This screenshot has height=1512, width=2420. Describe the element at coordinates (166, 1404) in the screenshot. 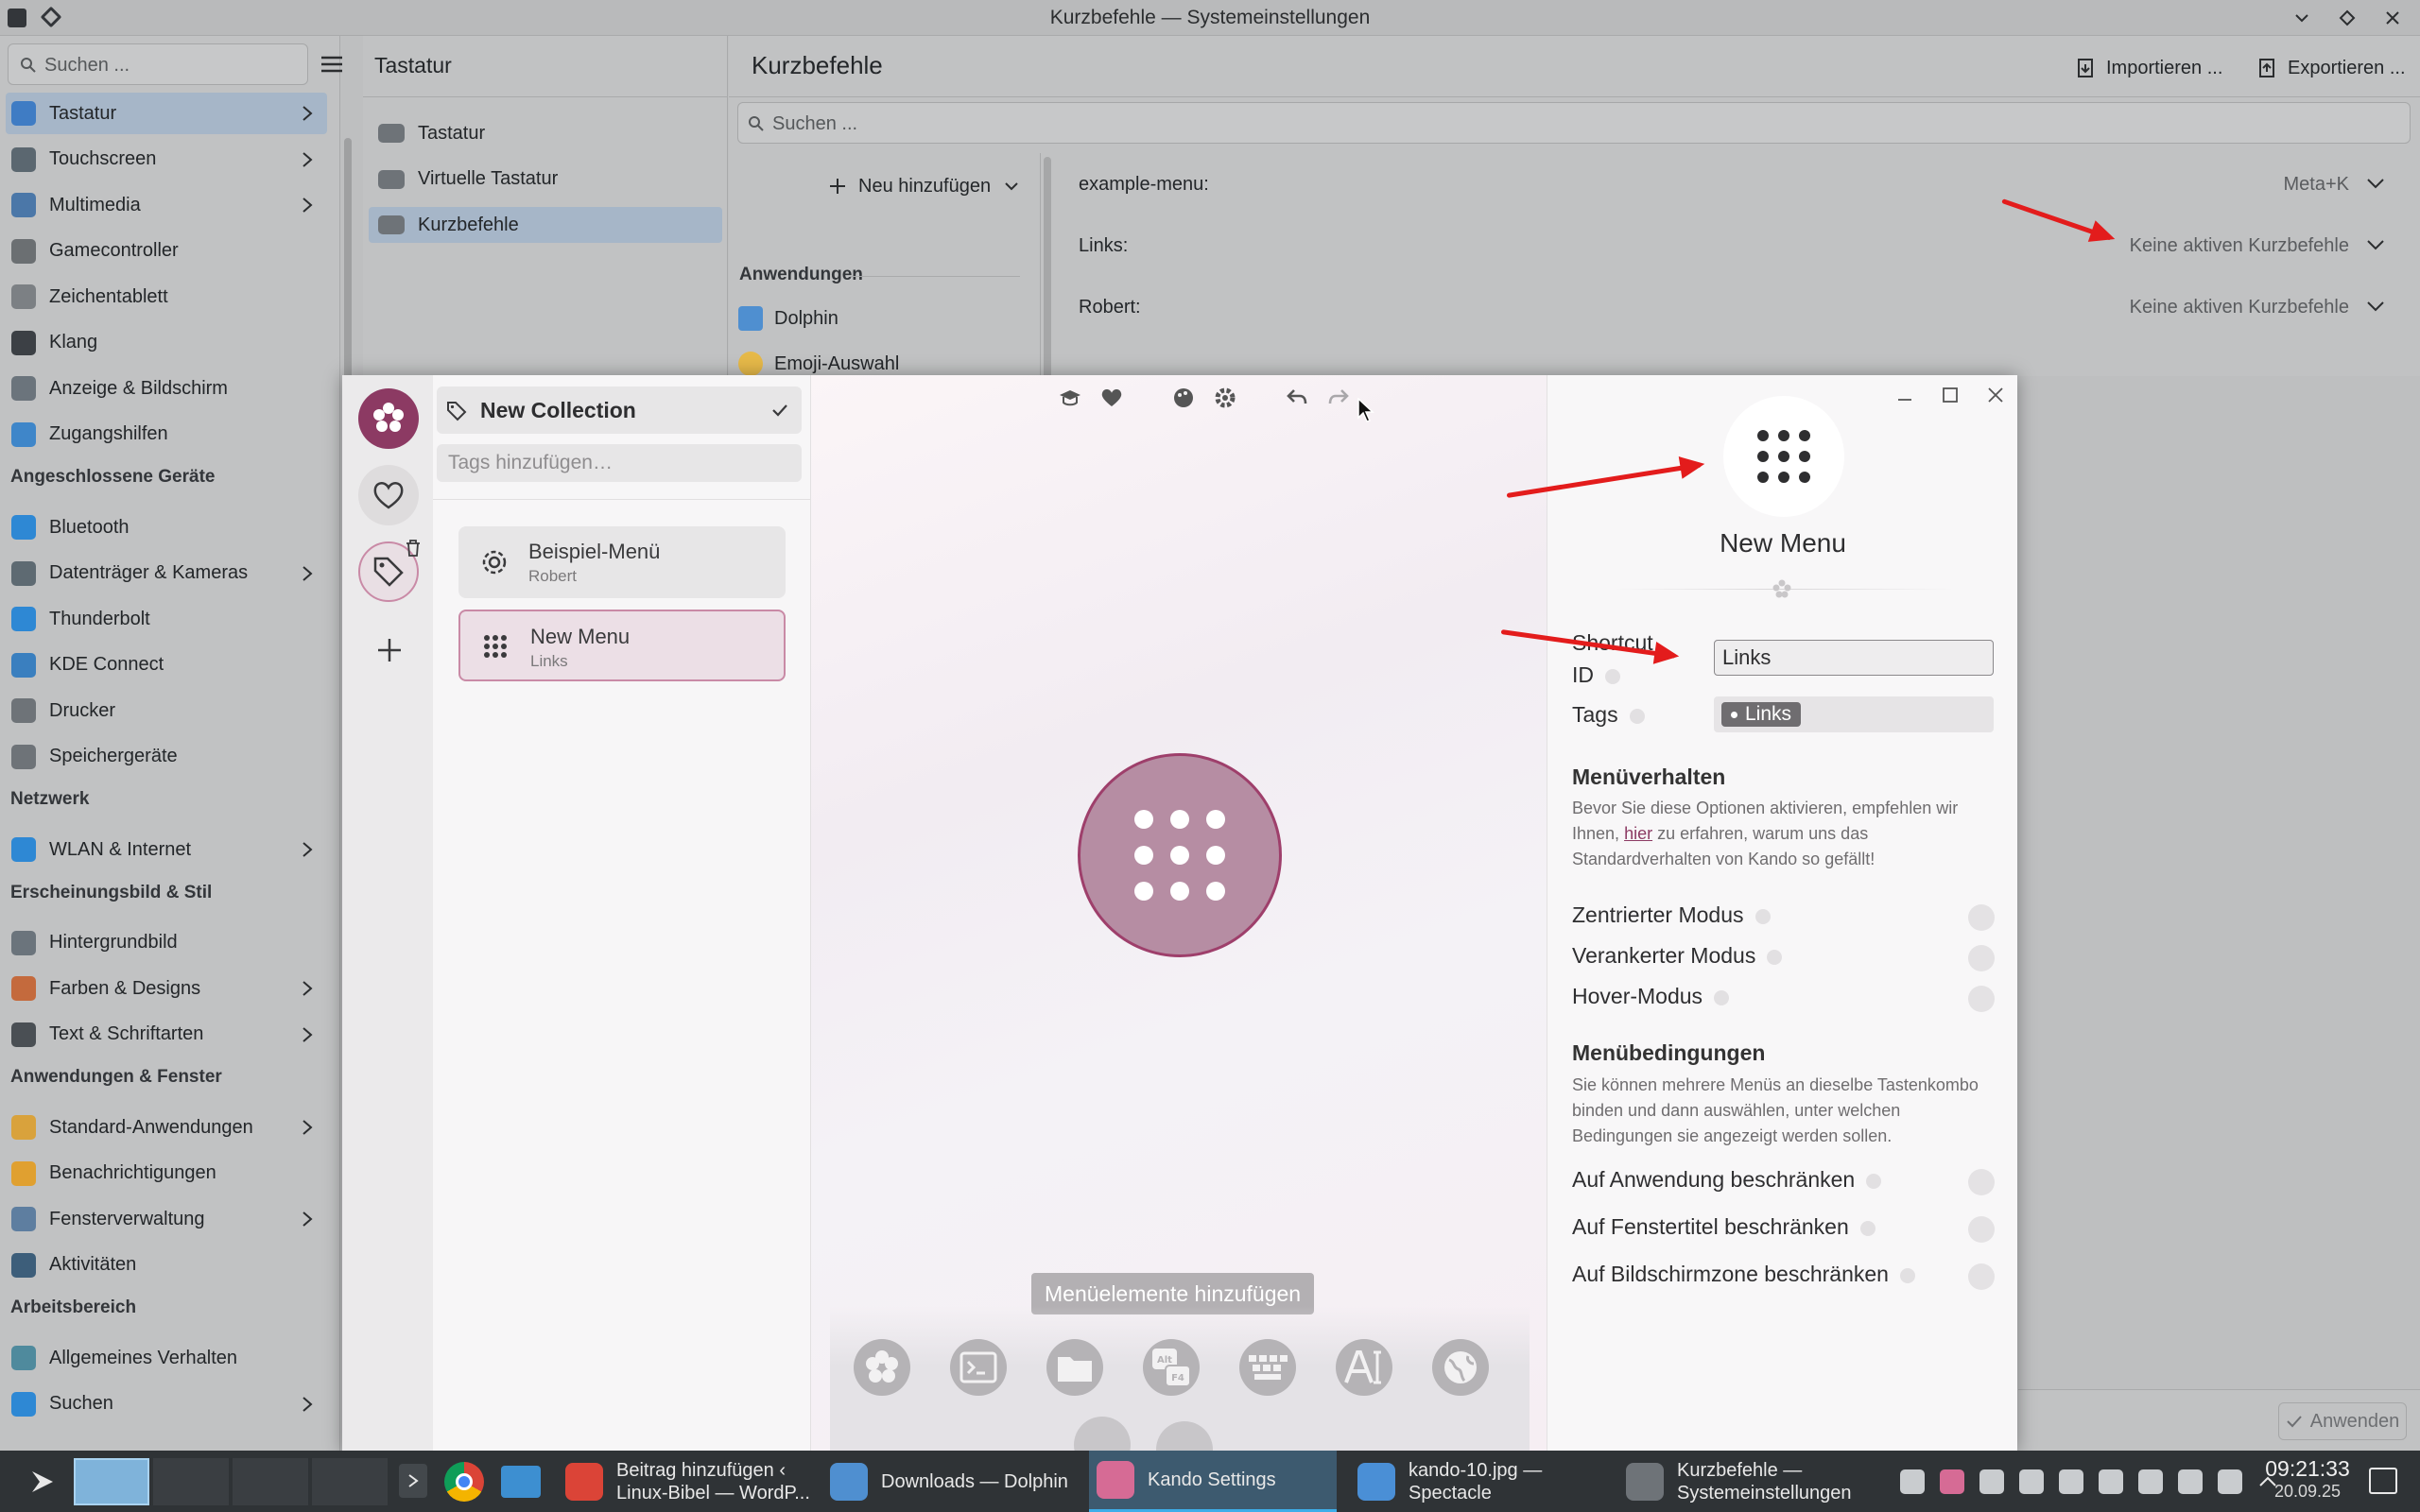

I see `sidebar-item: Suchen` at that location.